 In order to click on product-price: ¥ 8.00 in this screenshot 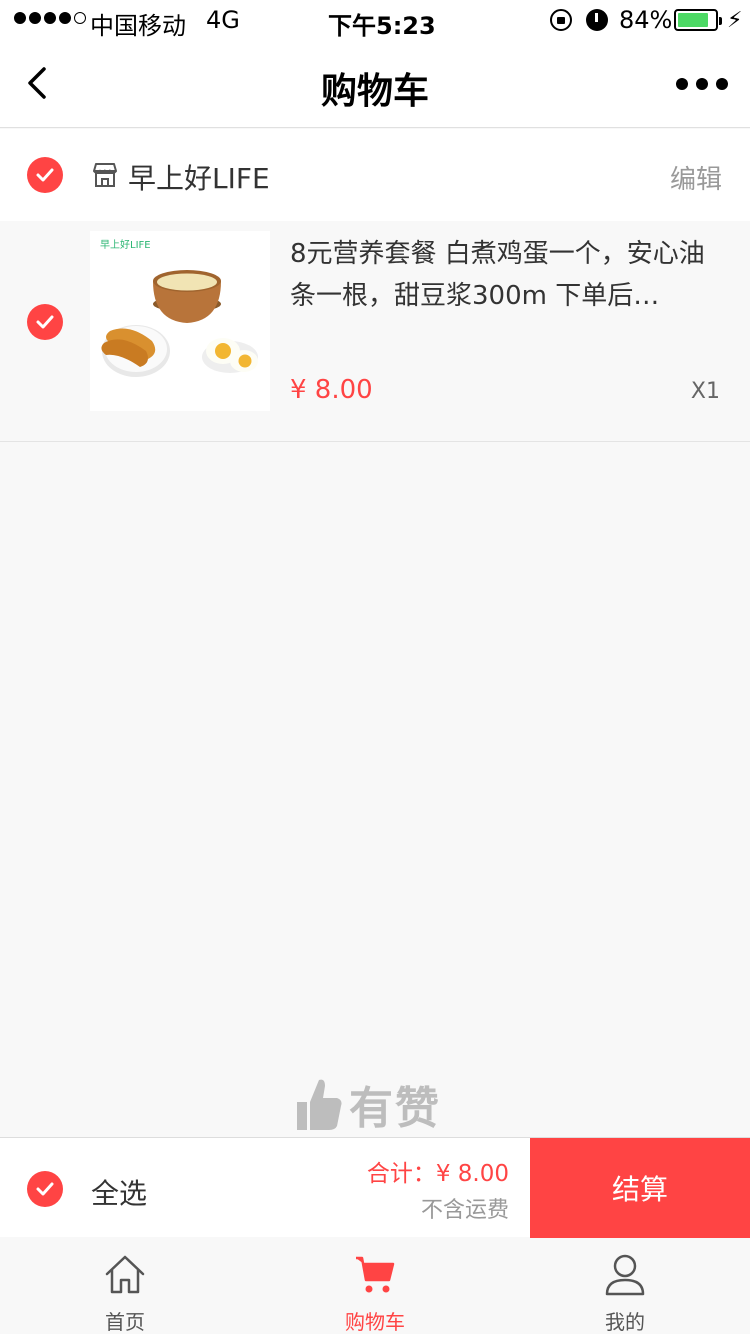, I will do `click(331, 390)`.